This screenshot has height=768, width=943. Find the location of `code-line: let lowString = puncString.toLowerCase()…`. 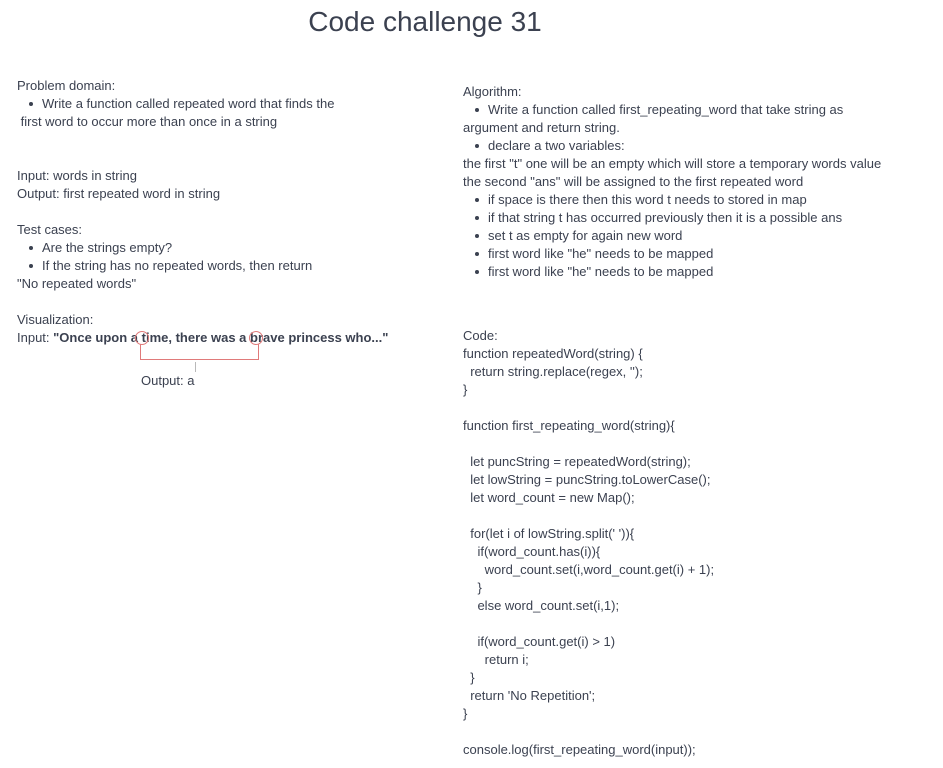

code-line: let lowString = puncString.toLowerCase()… is located at coordinates (587, 479).